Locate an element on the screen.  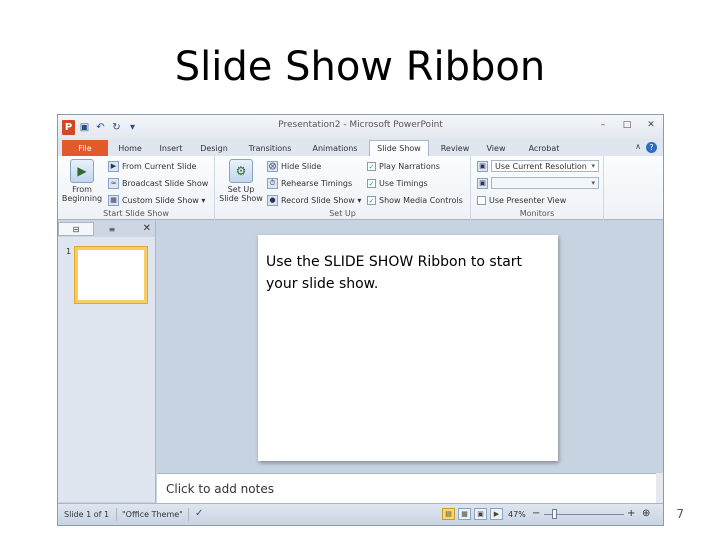
slide-thumbnail is located at coordinates (111, 275).